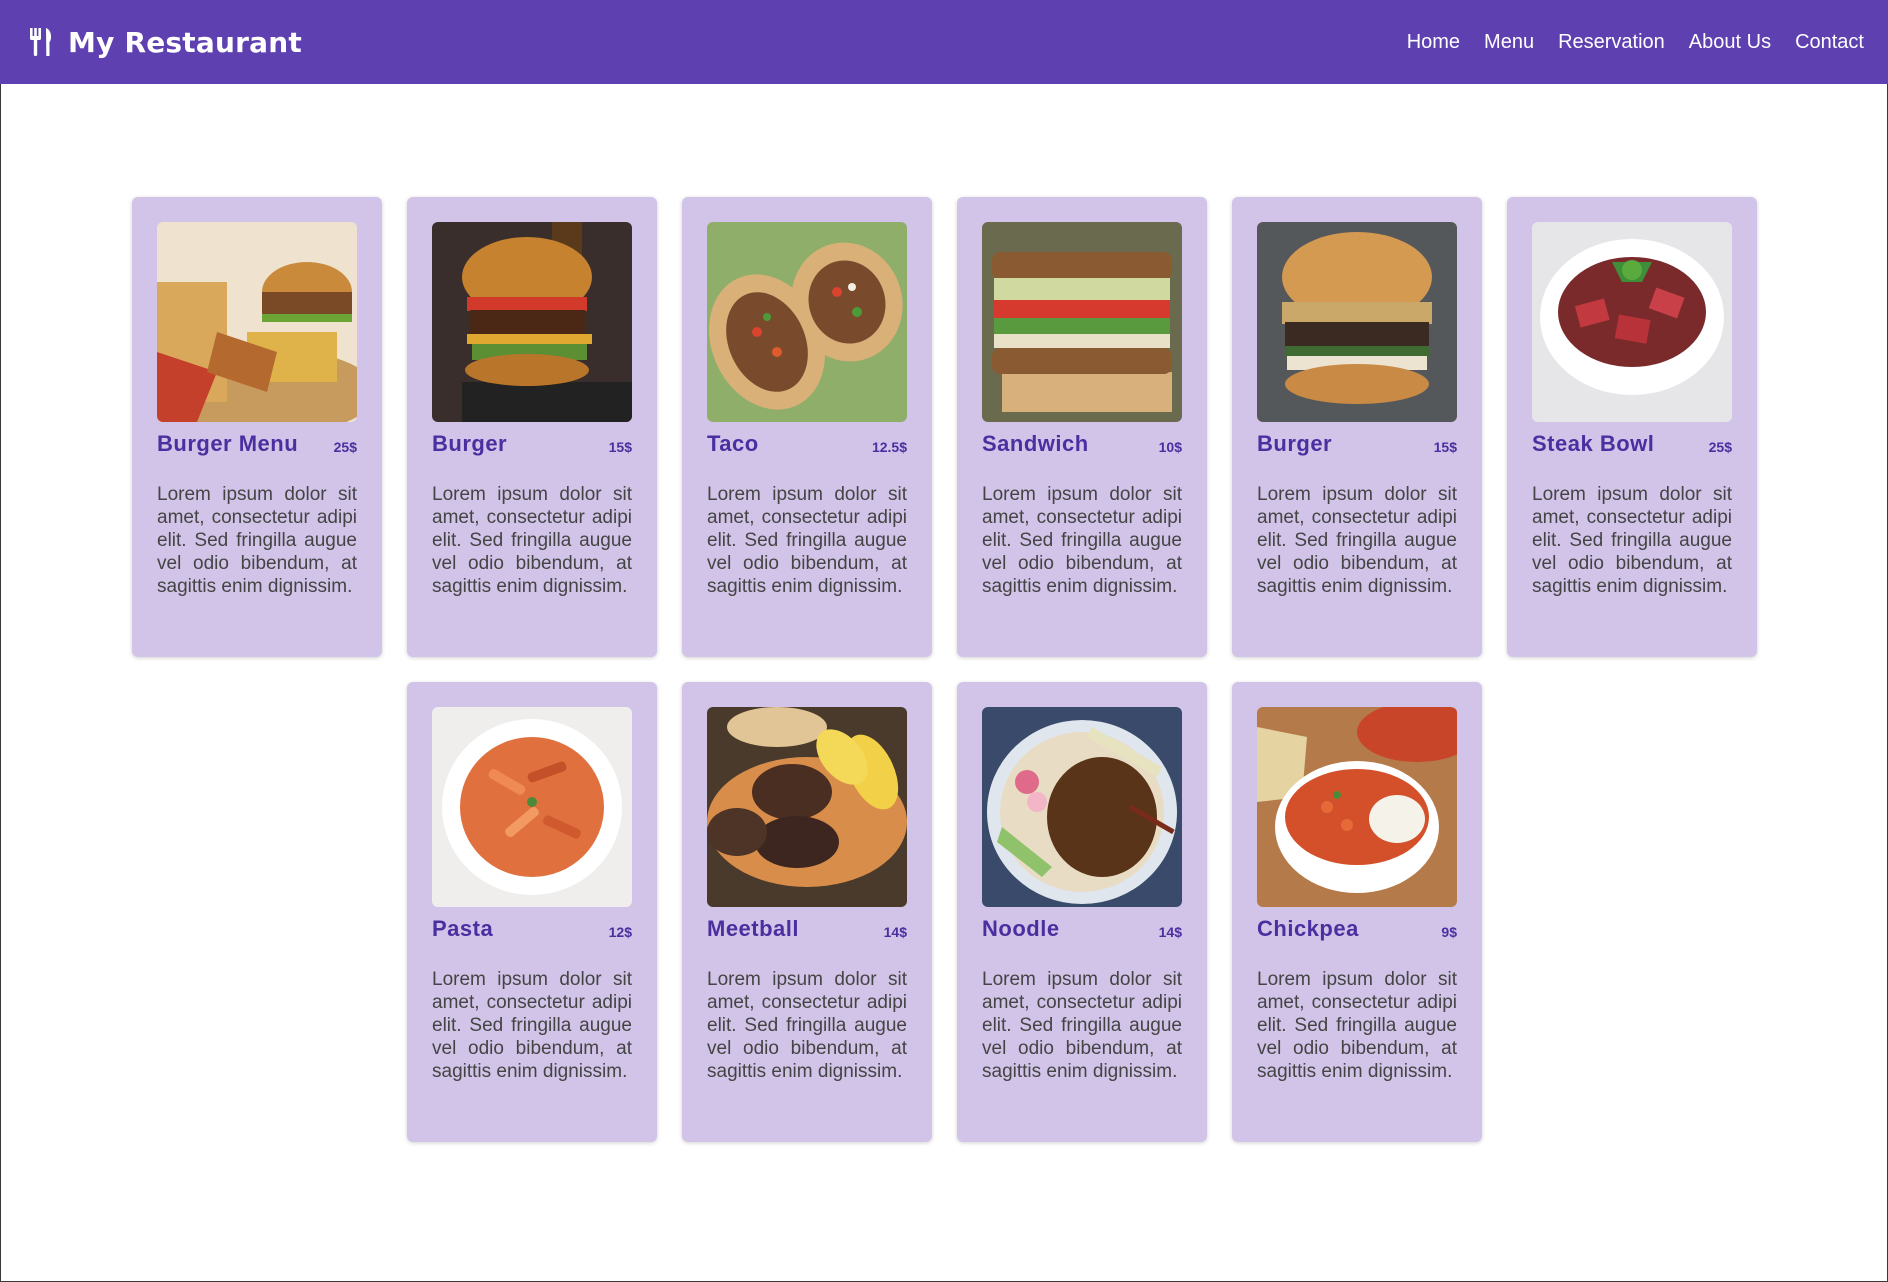 The height and width of the screenshot is (1282, 1888). I want to click on item-name: Pasta, so click(463, 928).